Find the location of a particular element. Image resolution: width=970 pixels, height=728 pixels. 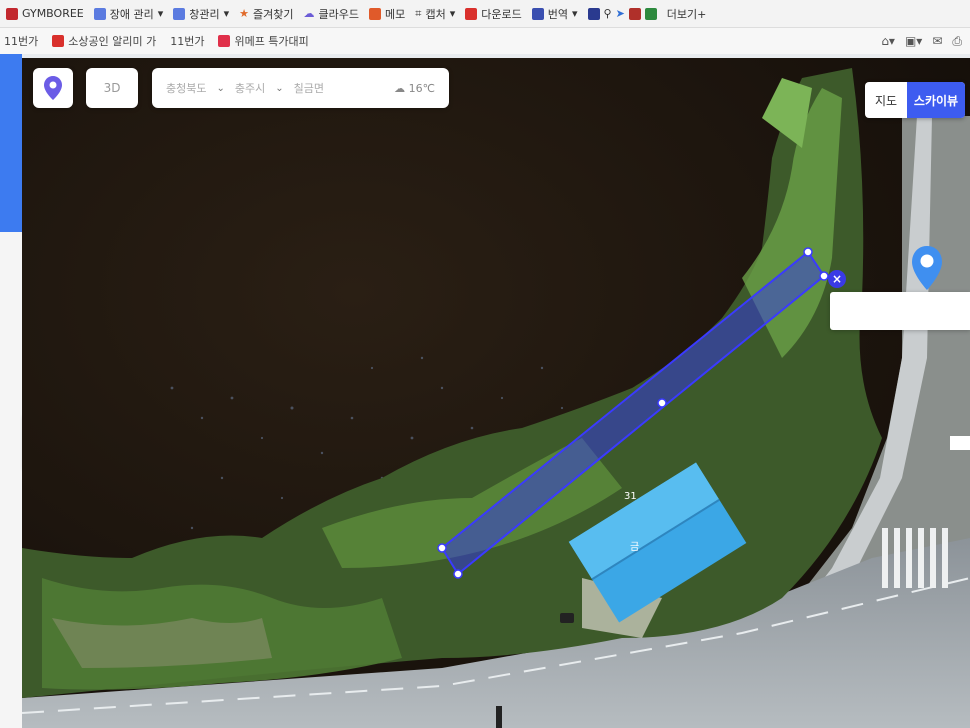

bookmark-label: 클라우드 is located at coordinates (339, 14).